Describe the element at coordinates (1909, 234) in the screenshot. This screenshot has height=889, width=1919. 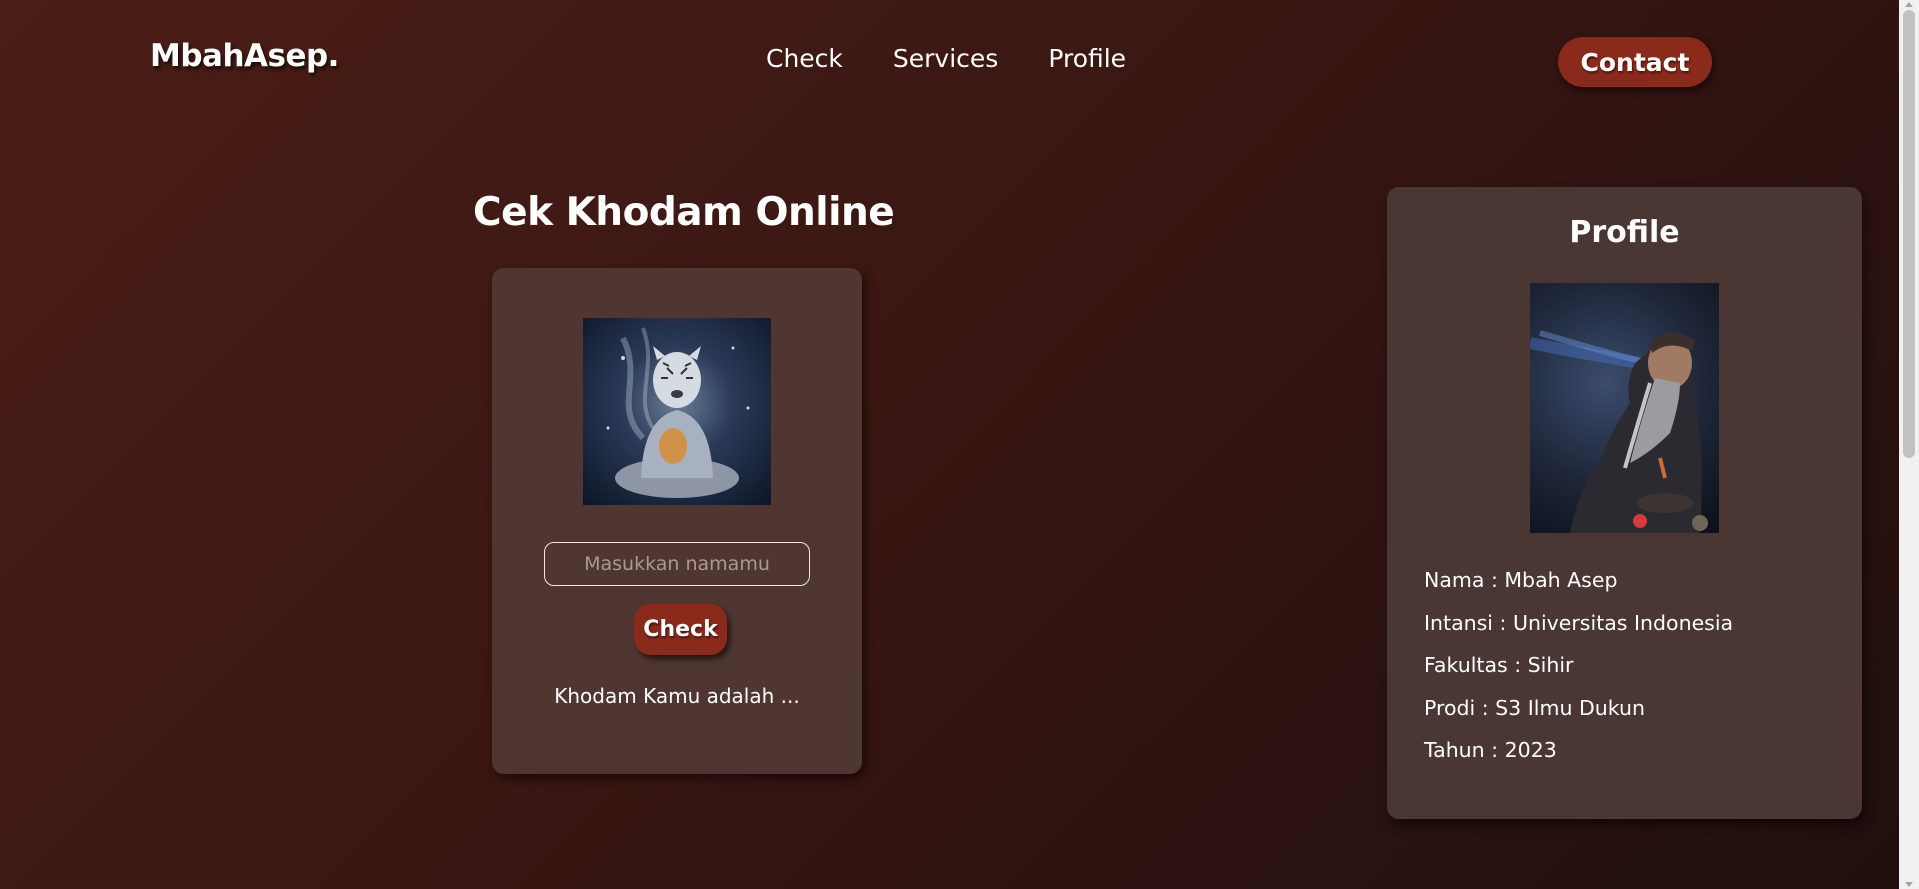
I see `scroll-thumb` at that location.